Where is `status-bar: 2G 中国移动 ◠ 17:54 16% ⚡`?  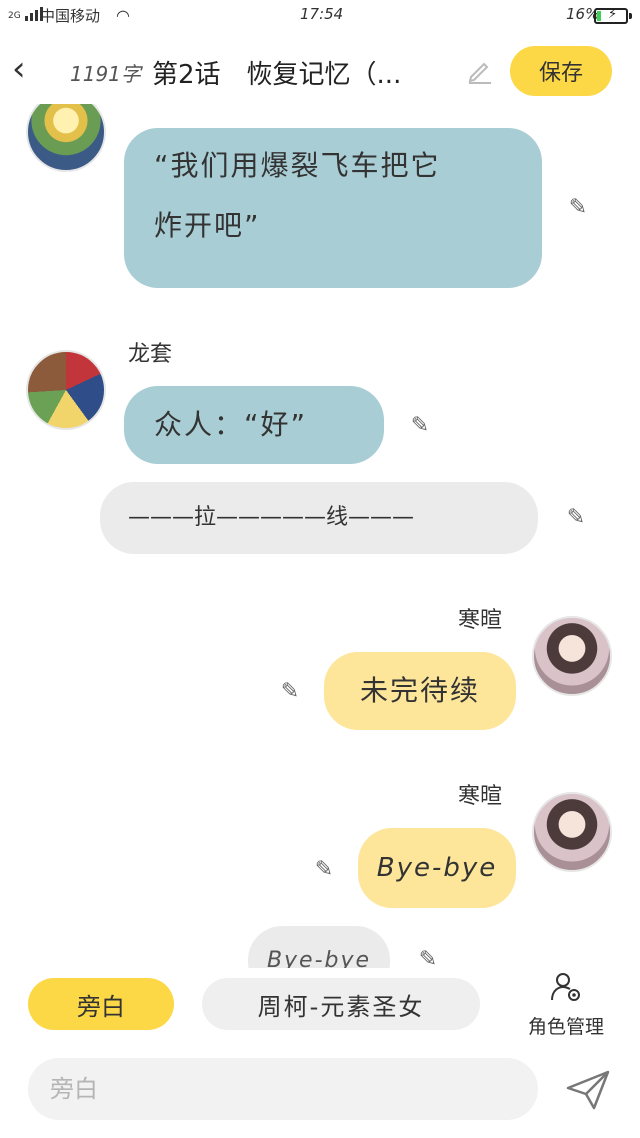
status-bar: 2G 中国移动 ◠ 17:54 16% ⚡ is located at coordinates (320, 16).